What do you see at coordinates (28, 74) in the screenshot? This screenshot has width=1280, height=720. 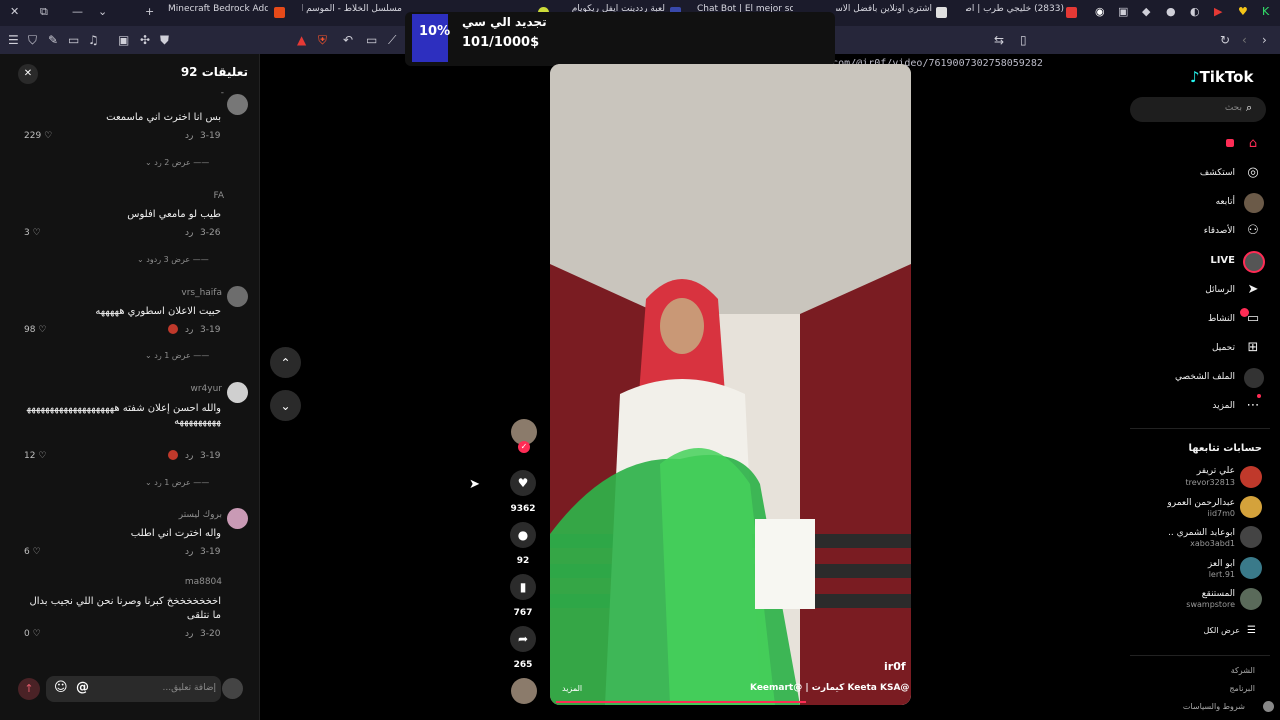 I see `close-icon: ✕` at bounding box center [28, 74].